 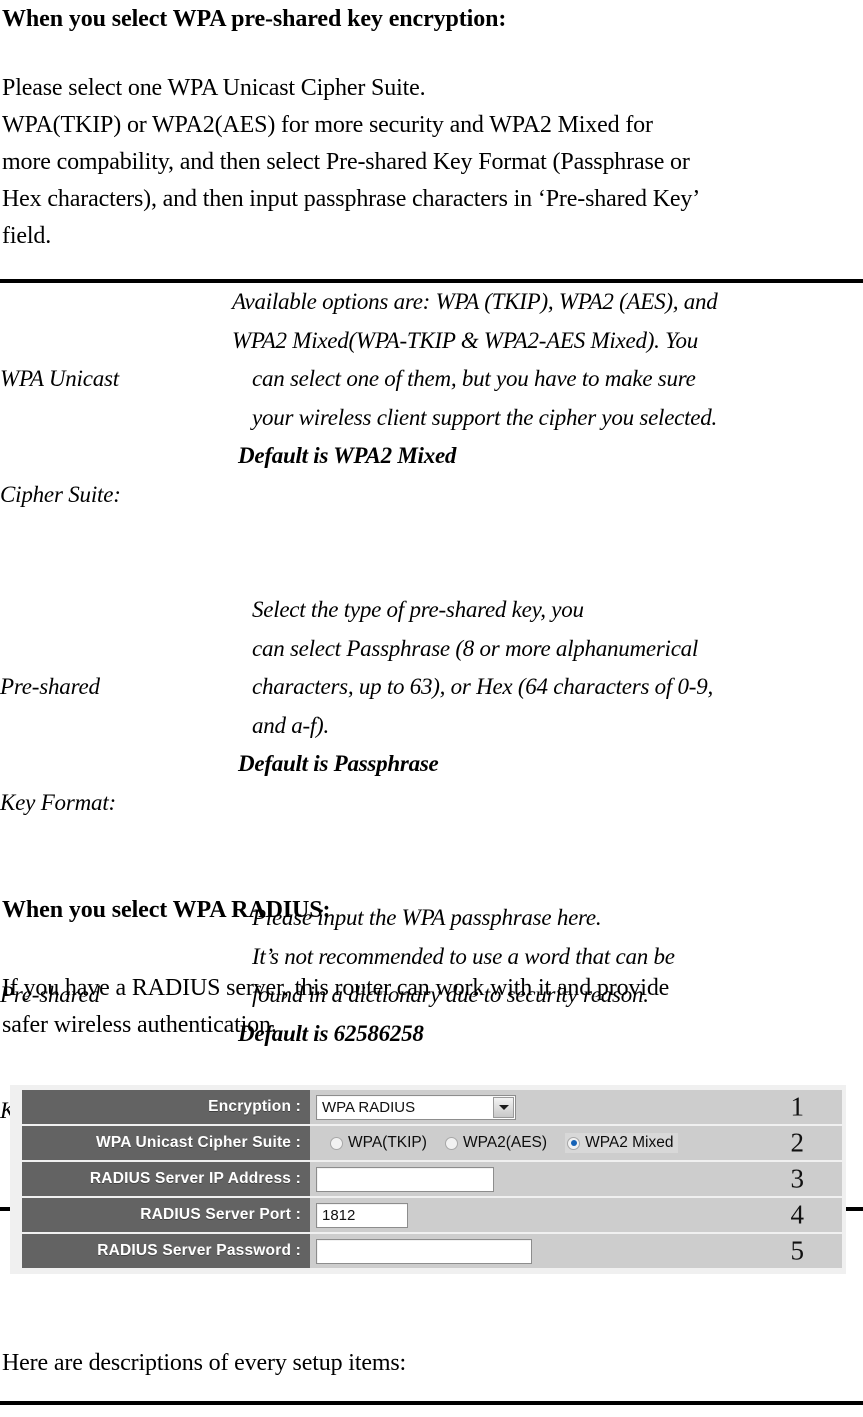 I want to click on radio-wpa2-mixed: WPA2 Mixed, so click(x=621, y=1143).